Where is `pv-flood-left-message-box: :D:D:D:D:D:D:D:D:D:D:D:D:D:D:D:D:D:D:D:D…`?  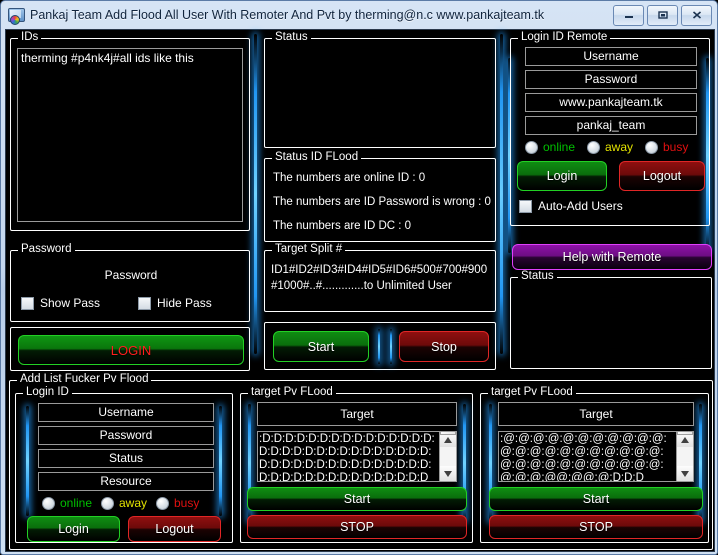
pv-flood-left-message-box: :D:D:D:D:D:D:D:D:D:D:D:D:D:D:D:D:D:D:D:D… is located at coordinates (357, 456).